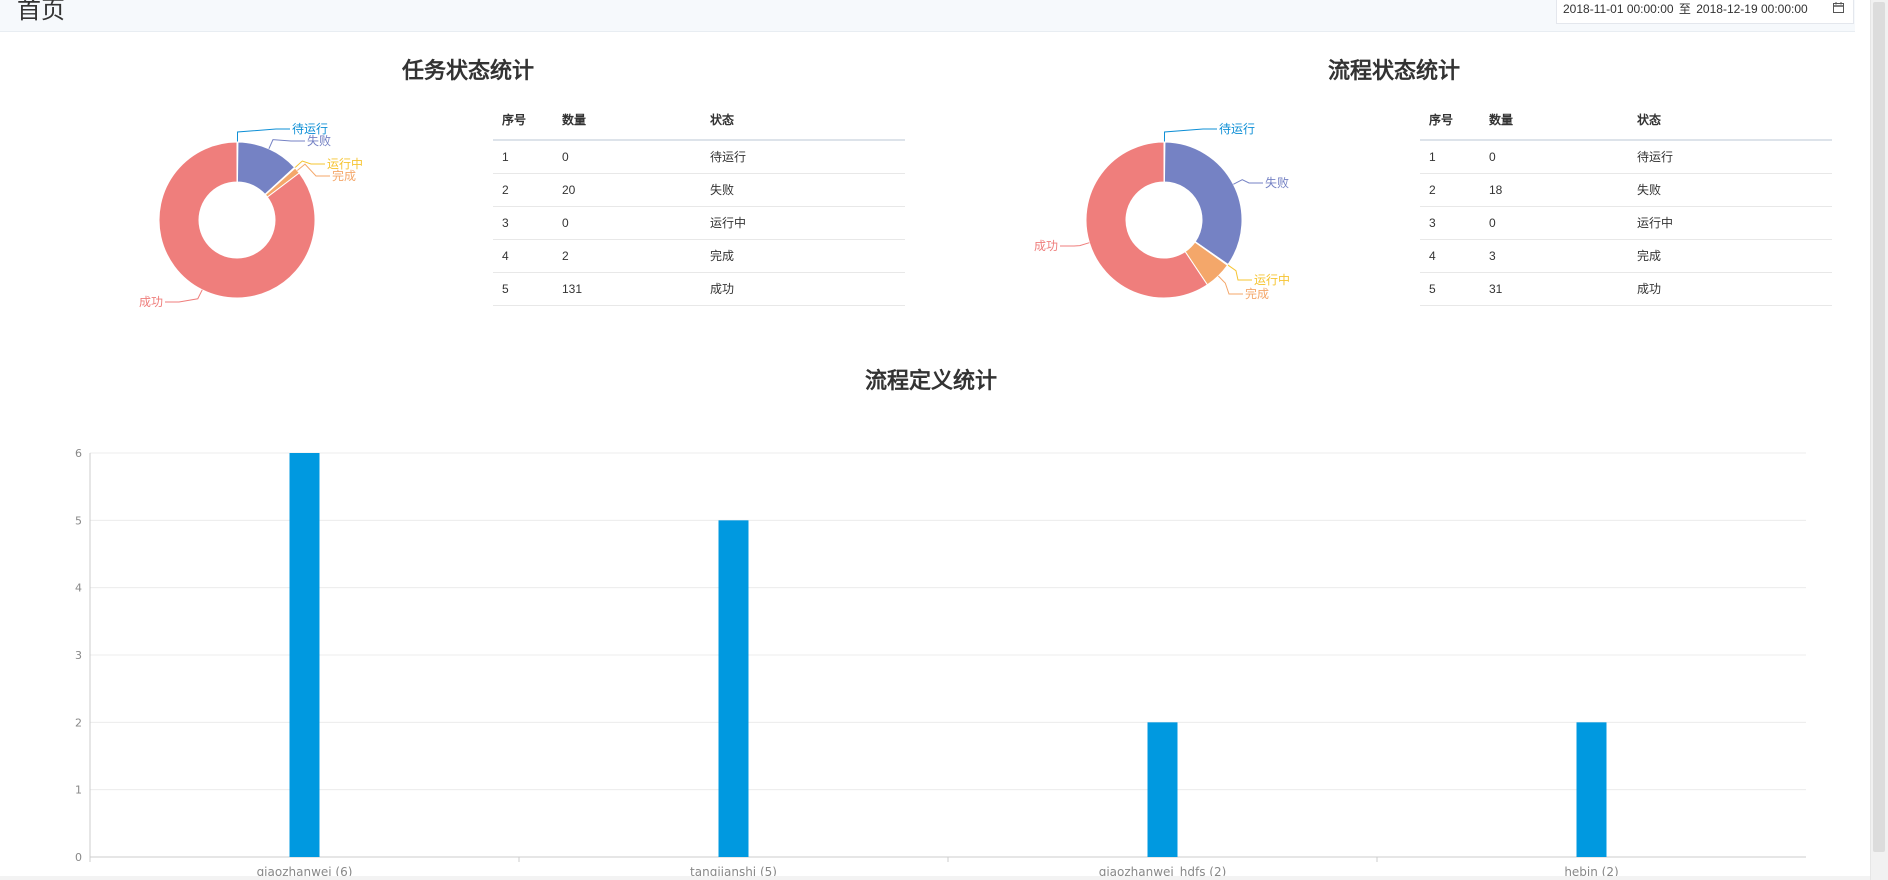 The width and height of the screenshot is (1888, 880). I want to click on slice-label: 待运行, so click(1237, 129).